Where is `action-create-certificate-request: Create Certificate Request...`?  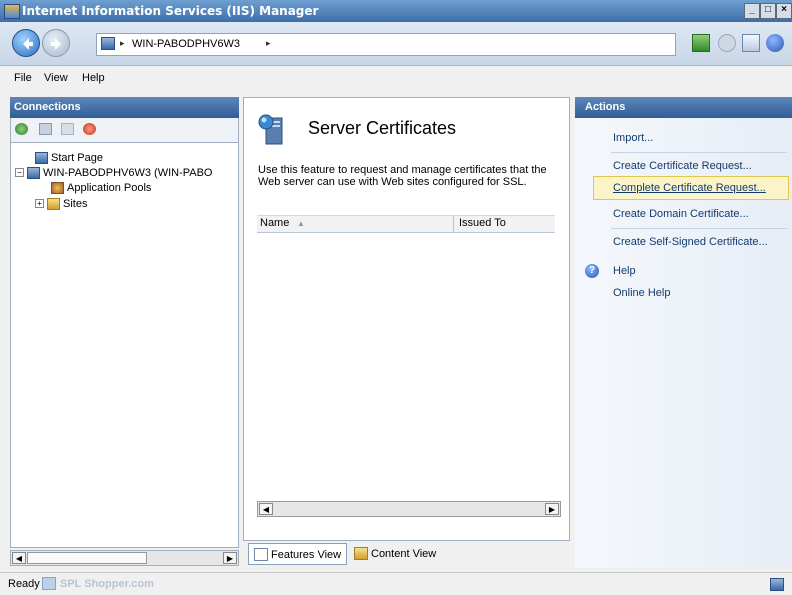 action-create-certificate-request: Create Certificate Request... is located at coordinates (682, 166).